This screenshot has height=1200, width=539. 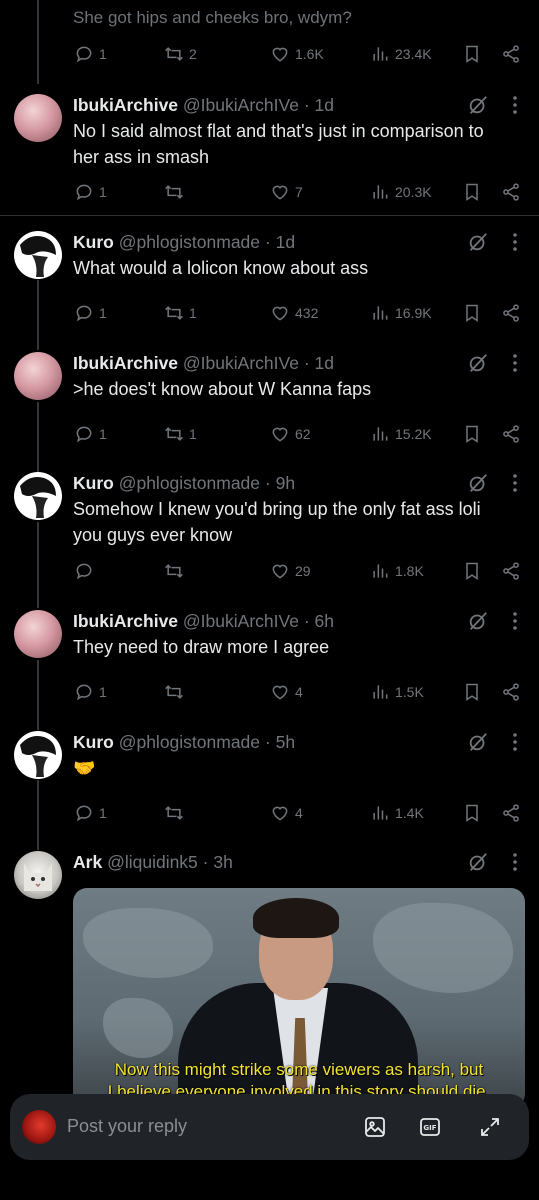 I want to click on tweet-text: >he does't know about W Kanna faps, so click(x=222, y=389).